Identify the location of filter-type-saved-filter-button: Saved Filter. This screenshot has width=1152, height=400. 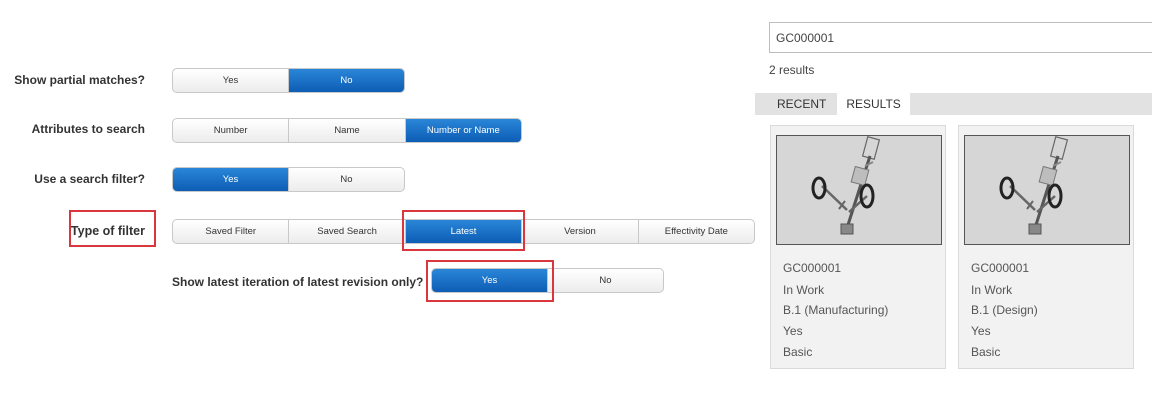
(230, 231).